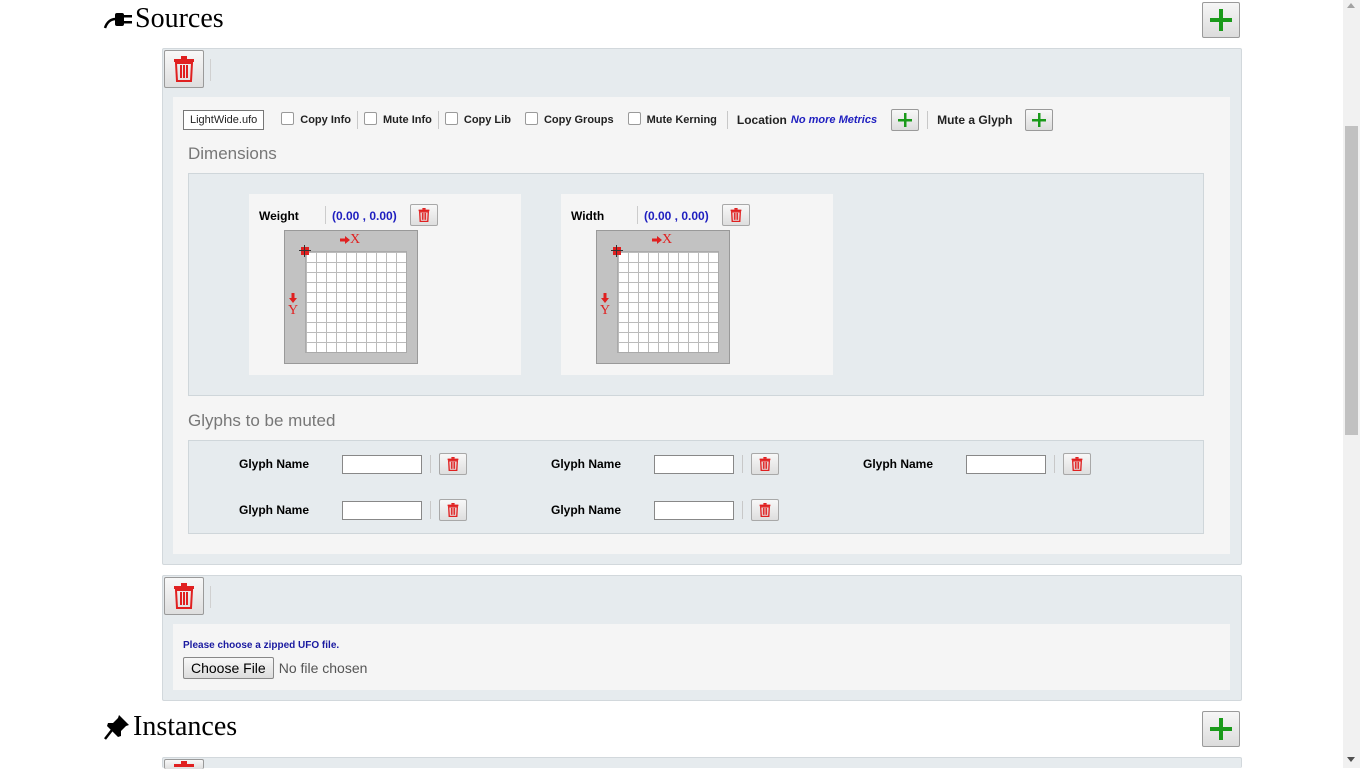  What do you see at coordinates (224, 120) in the screenshot?
I see `ufo-file-tag: LightWide.ufo` at bounding box center [224, 120].